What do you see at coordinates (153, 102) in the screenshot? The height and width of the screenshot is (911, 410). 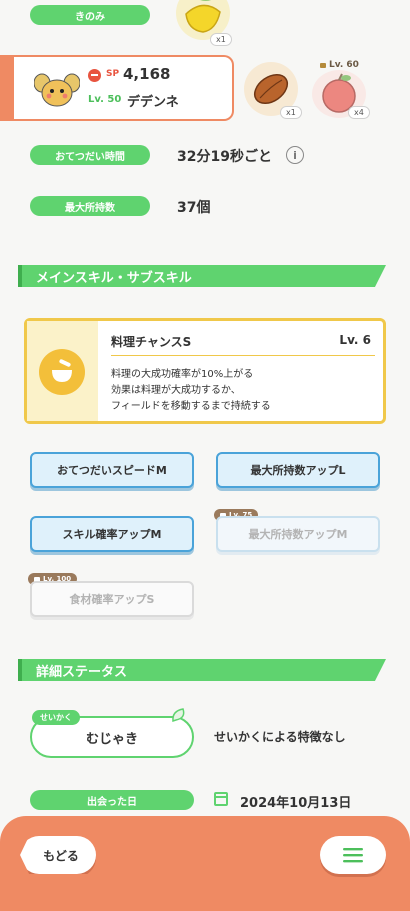 I see `pokemon-name: デデンネ` at bounding box center [153, 102].